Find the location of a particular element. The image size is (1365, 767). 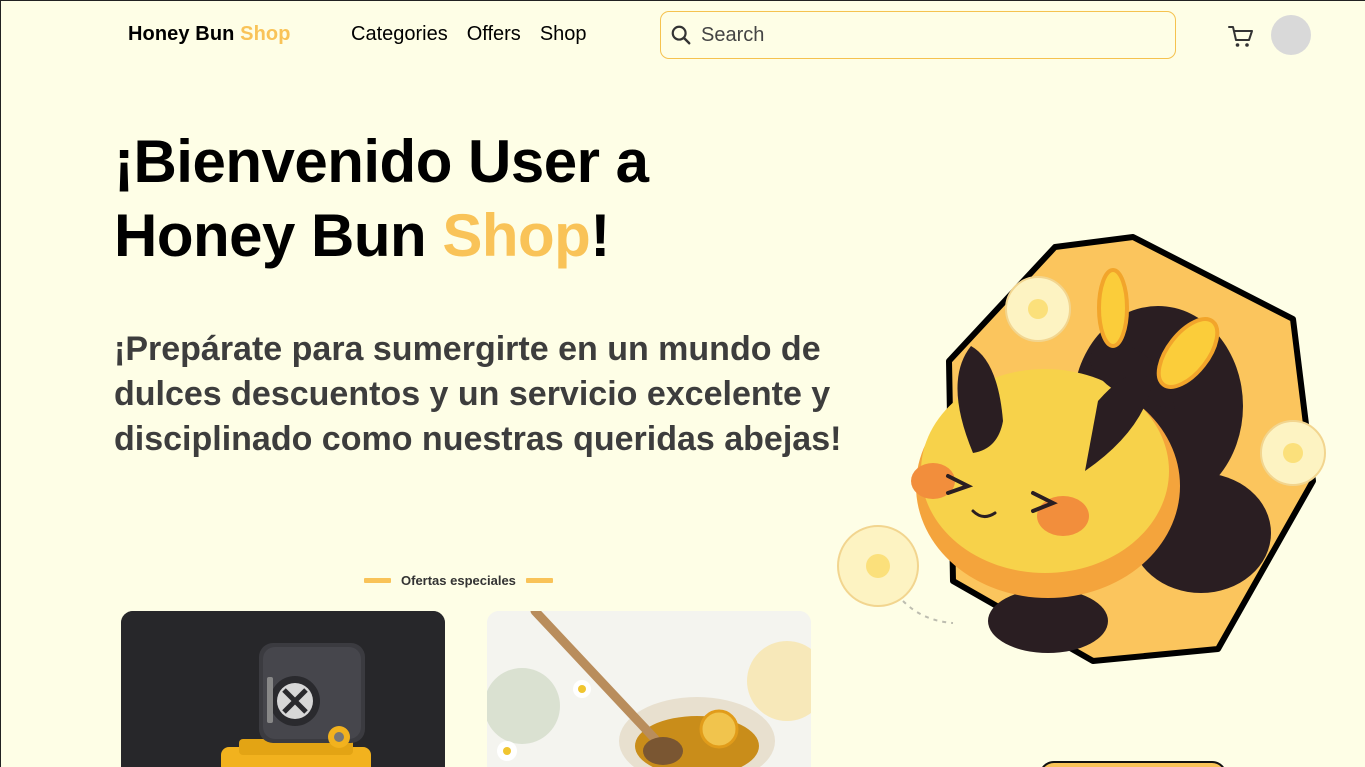

hero-title-exclaim: ! is located at coordinates (600, 235).